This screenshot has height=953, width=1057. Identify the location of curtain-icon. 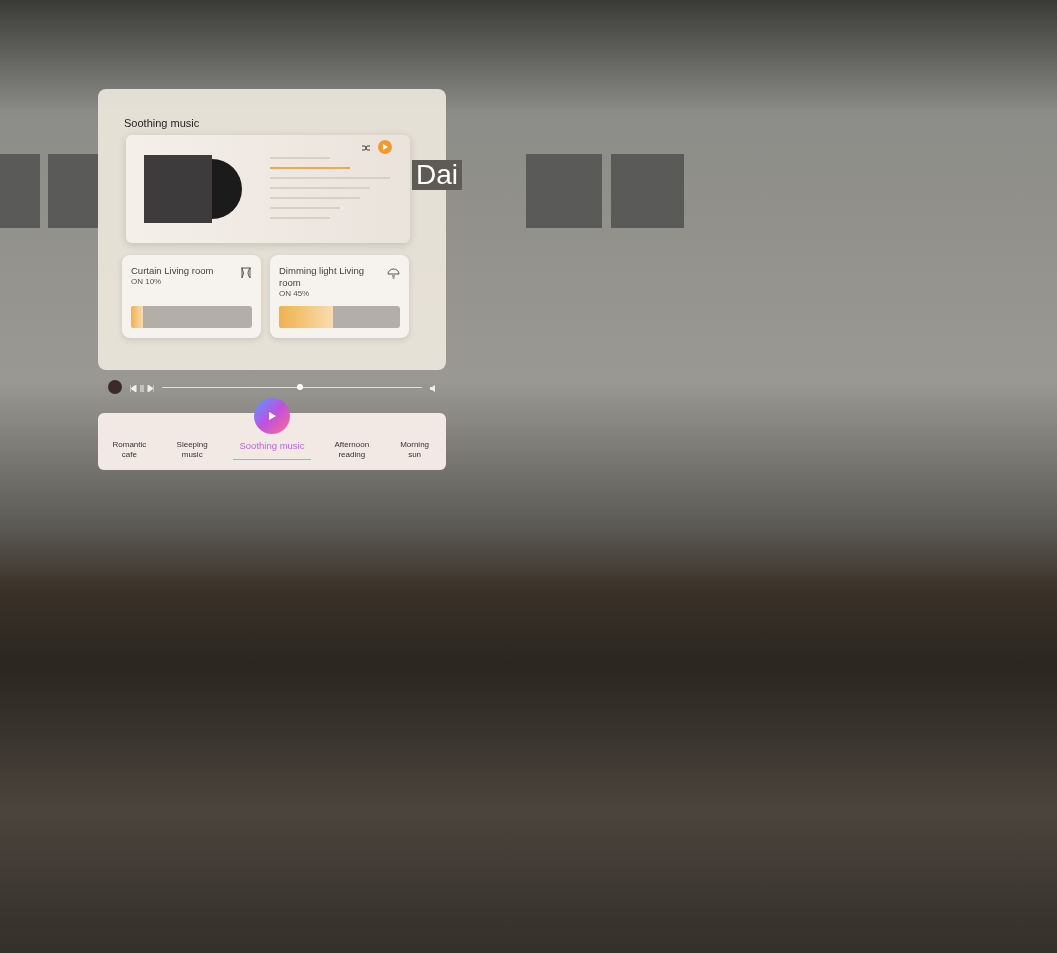
(246, 273).